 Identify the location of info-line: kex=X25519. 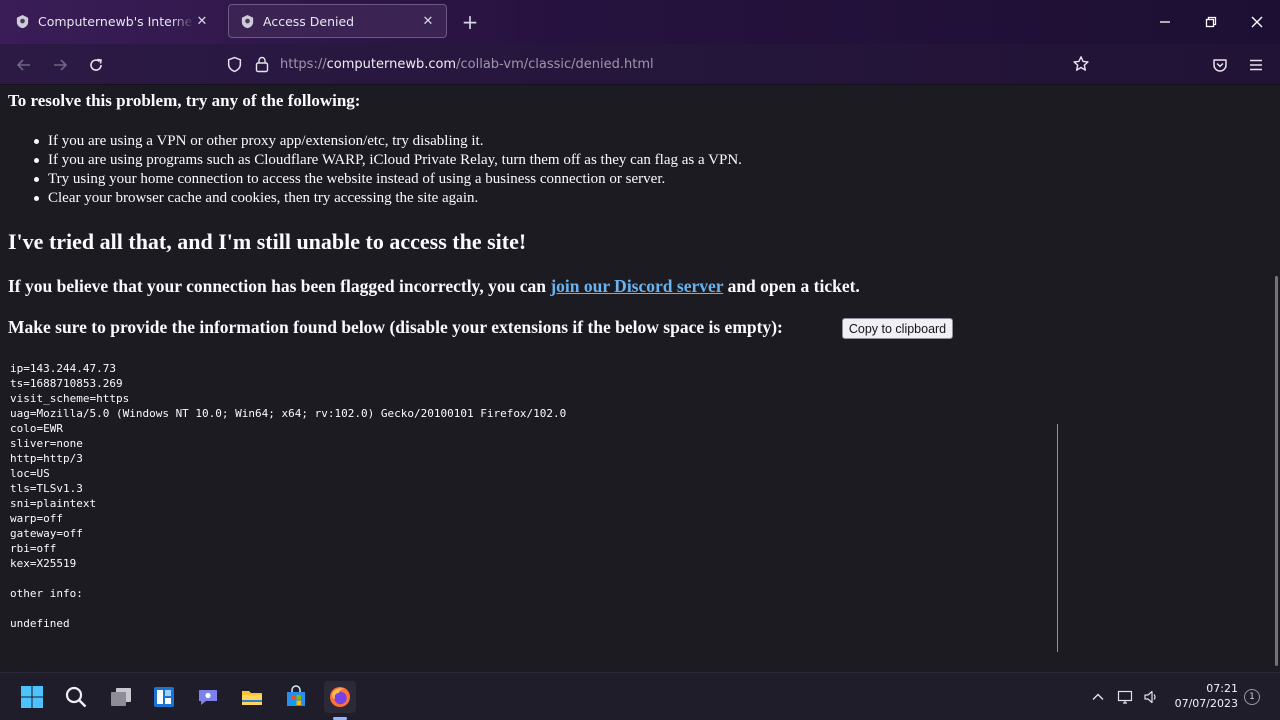
(43, 563).